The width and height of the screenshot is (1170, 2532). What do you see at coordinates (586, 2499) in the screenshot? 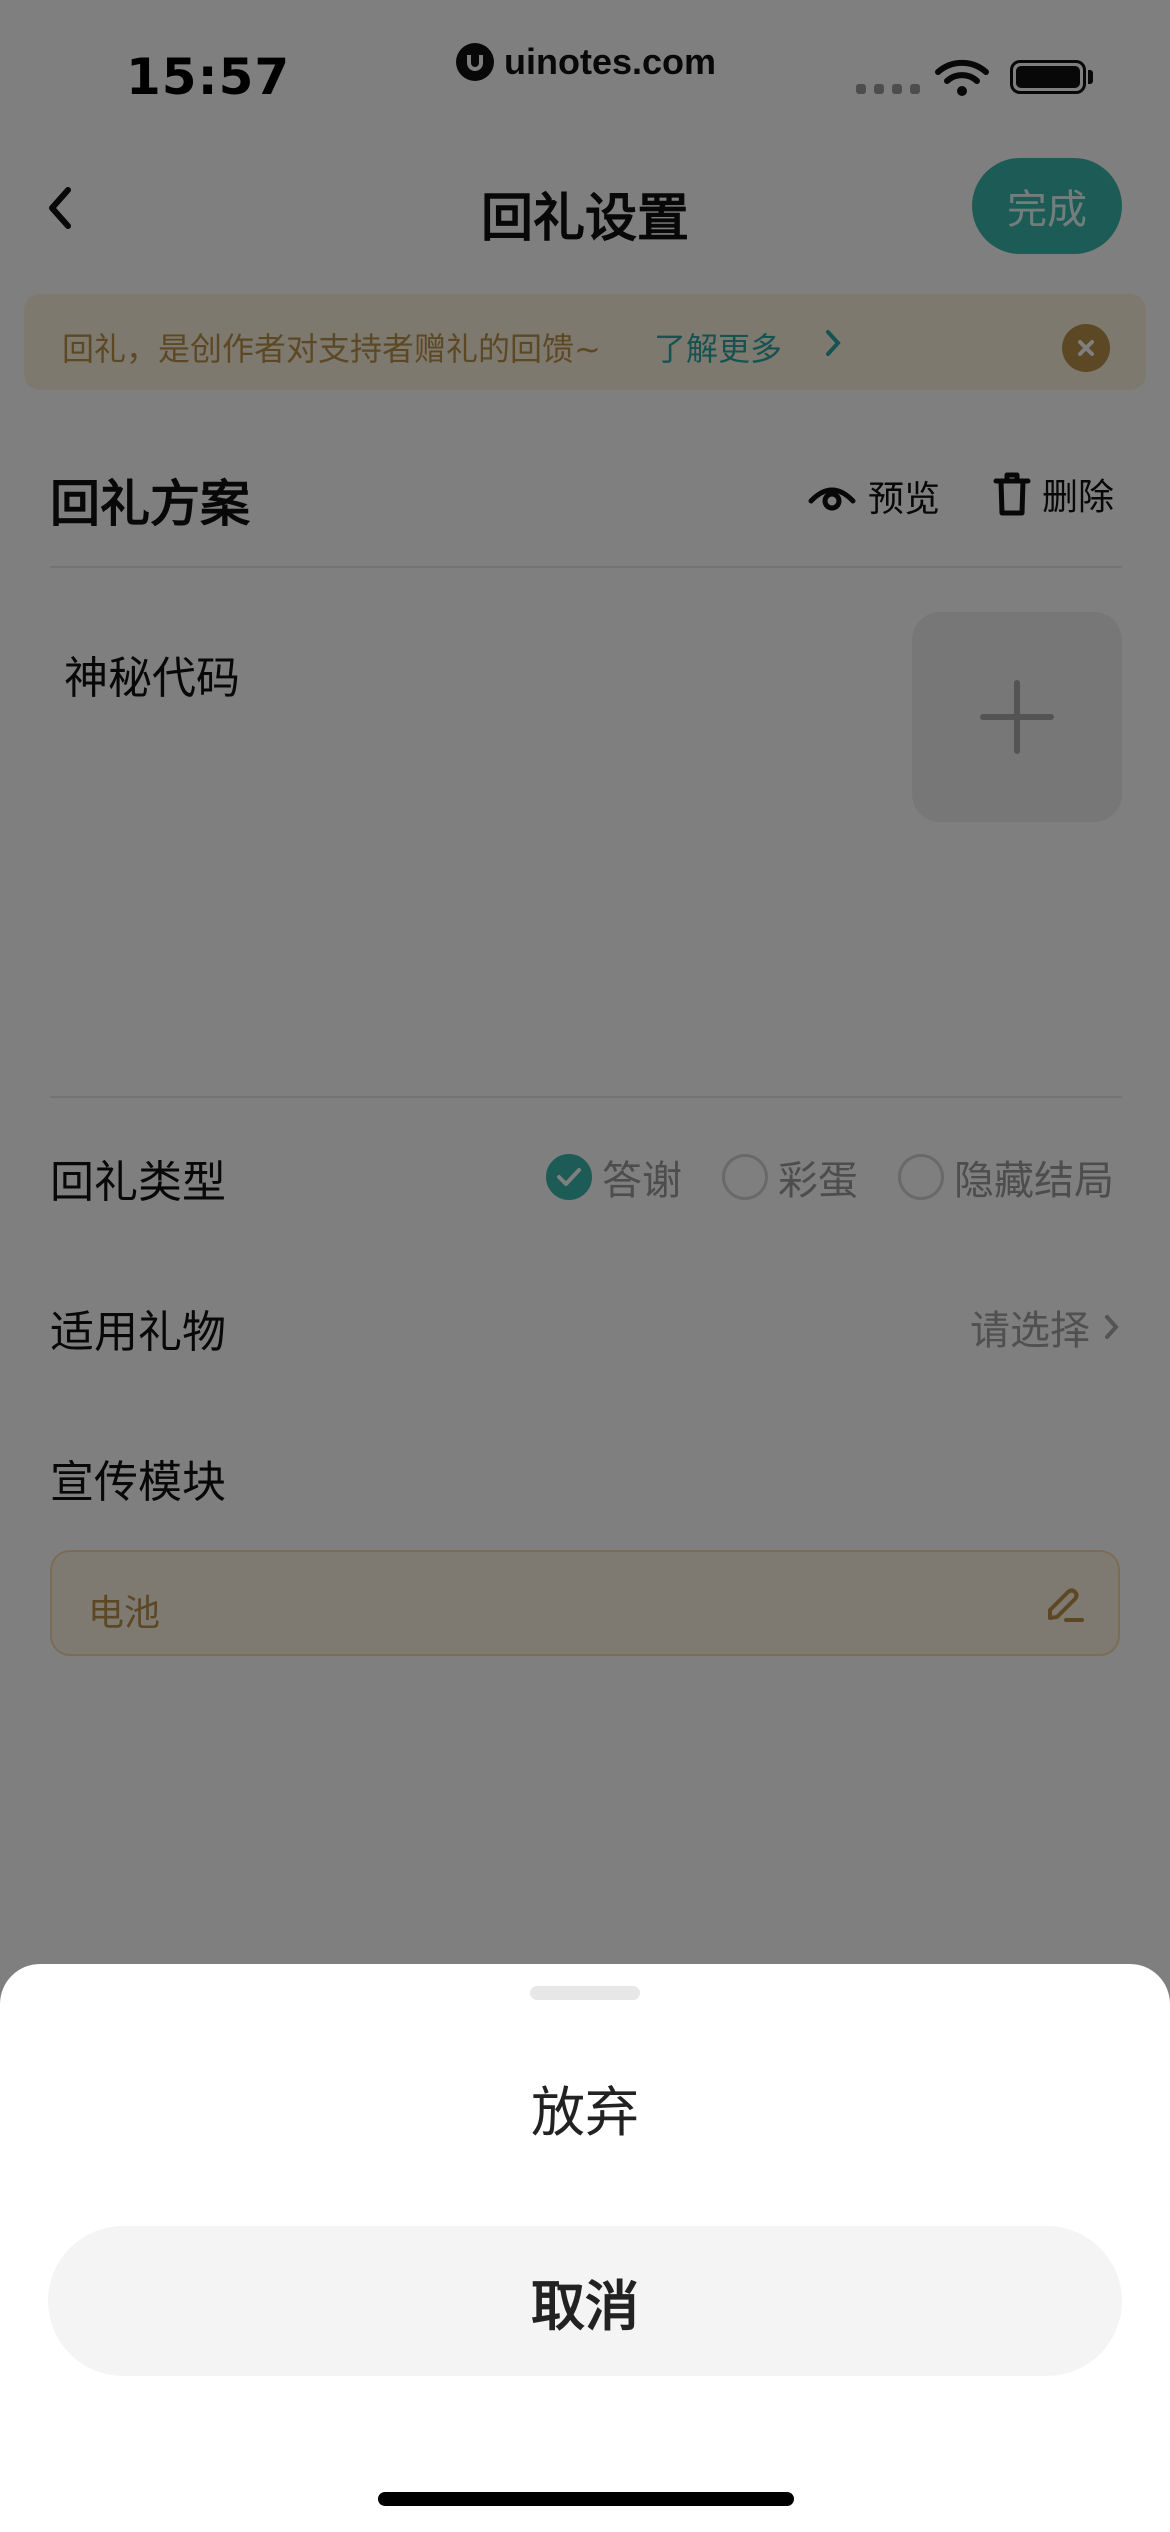
I see `home-indicator` at bounding box center [586, 2499].